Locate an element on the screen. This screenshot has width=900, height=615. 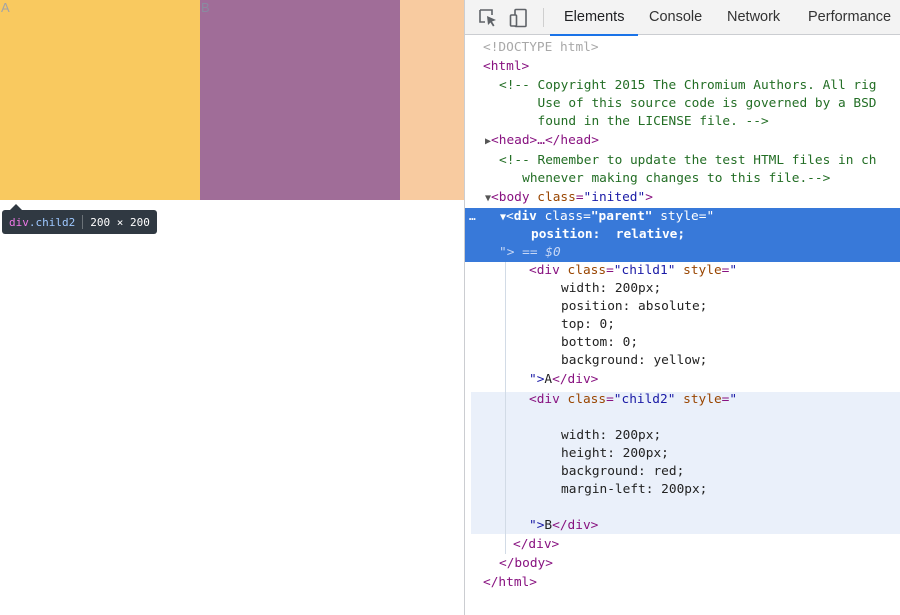
tooltip-dimensions: 200 × 200 is located at coordinates (120, 222).